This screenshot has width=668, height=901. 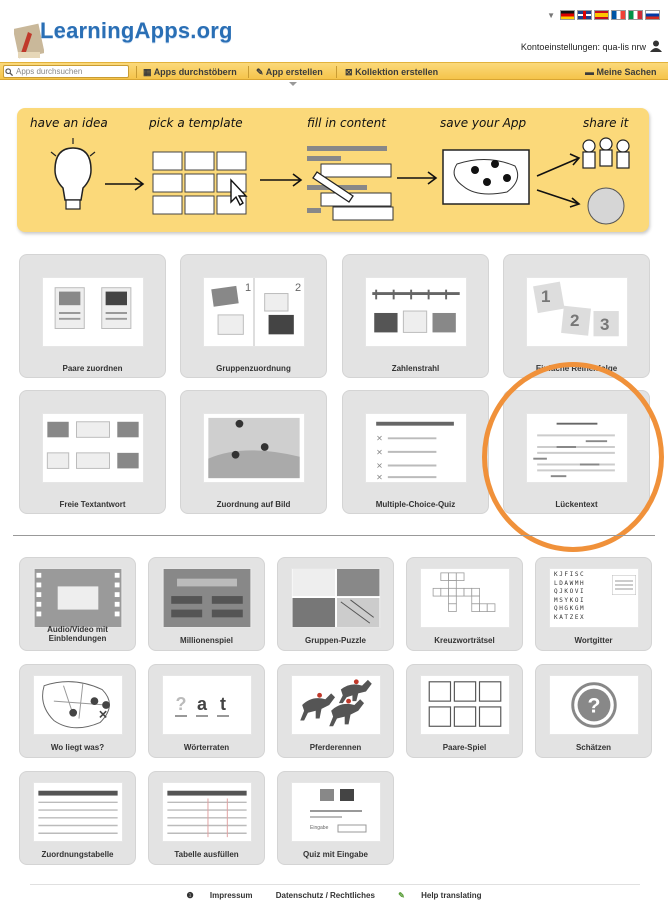 I want to click on globe-icon, so click(x=606, y=206).